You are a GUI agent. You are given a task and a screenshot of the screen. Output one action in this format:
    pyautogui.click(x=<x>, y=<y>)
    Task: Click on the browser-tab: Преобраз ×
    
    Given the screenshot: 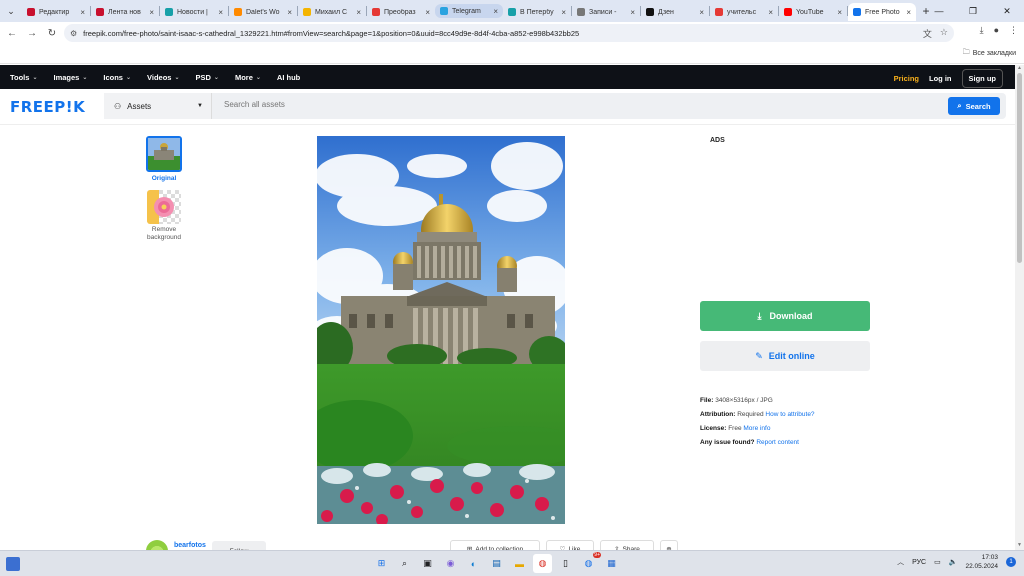 What is the action you would take?
    pyautogui.click(x=401, y=12)
    